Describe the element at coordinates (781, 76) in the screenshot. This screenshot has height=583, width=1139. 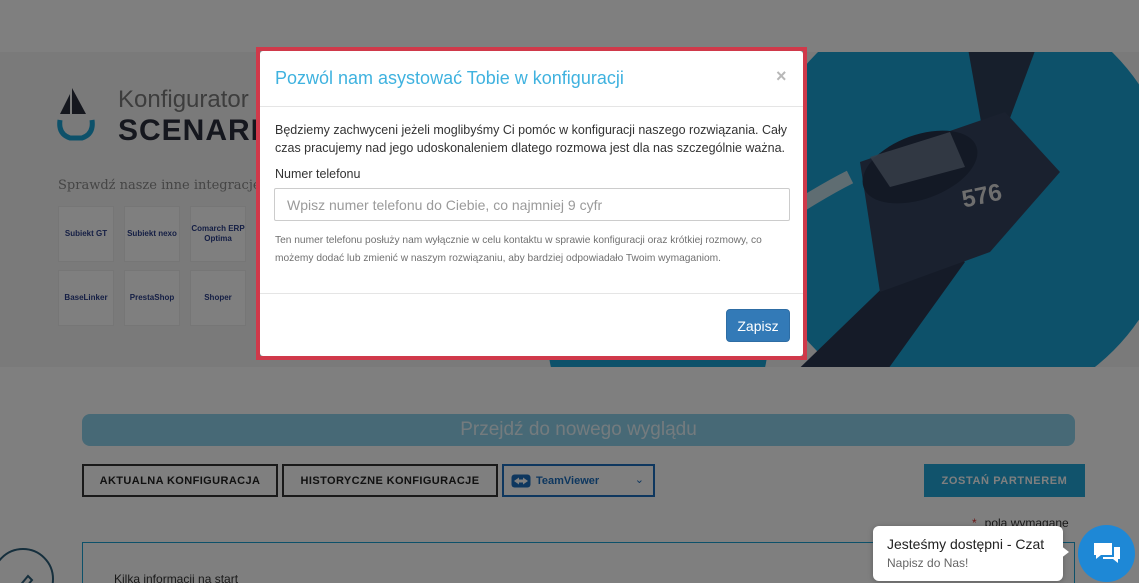
I see `close-icon: ×` at that location.